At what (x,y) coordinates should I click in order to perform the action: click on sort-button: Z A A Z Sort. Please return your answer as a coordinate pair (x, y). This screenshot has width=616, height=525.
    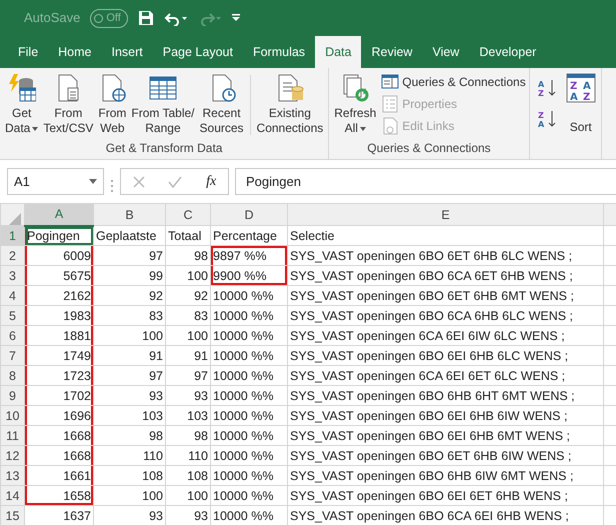
    Looking at the image, I should click on (581, 103).